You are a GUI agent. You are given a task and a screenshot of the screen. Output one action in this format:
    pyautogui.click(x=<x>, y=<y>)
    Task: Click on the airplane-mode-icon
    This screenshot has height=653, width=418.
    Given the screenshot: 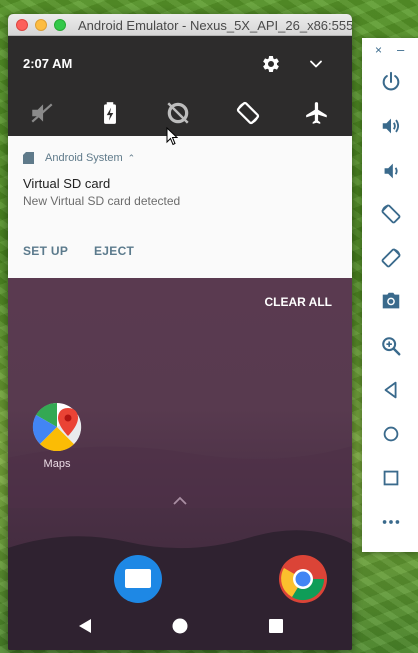 What is the action you would take?
    pyautogui.click(x=317, y=113)
    